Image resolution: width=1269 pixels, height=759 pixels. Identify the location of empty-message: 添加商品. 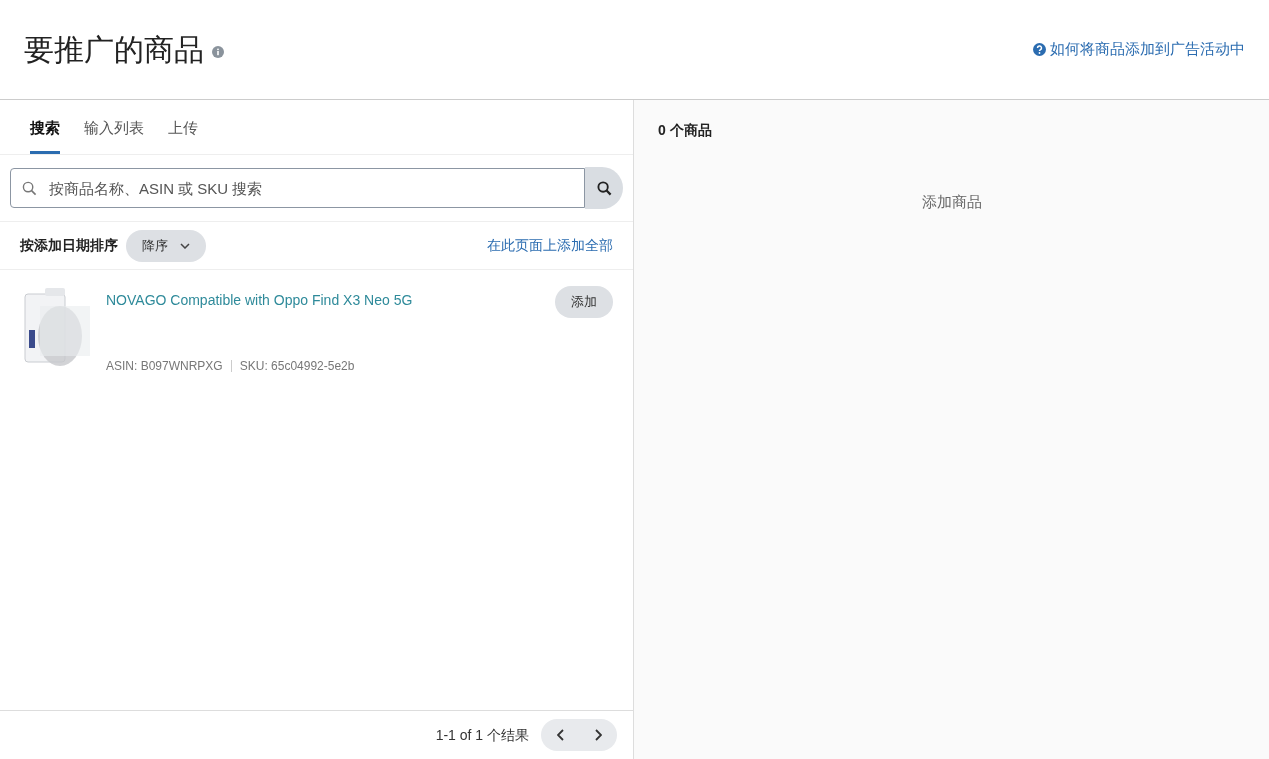
(951, 202).